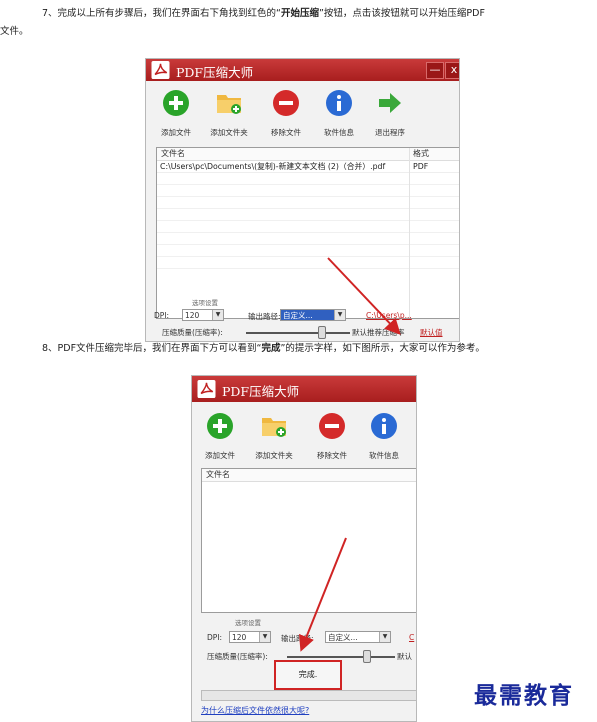 The width and height of the screenshot is (597, 722). Describe the element at coordinates (161, 13) in the screenshot. I see `step7-text-prefix: 7、完成以上所有步骤后，我们在界面右下角找到红色的“` at that location.